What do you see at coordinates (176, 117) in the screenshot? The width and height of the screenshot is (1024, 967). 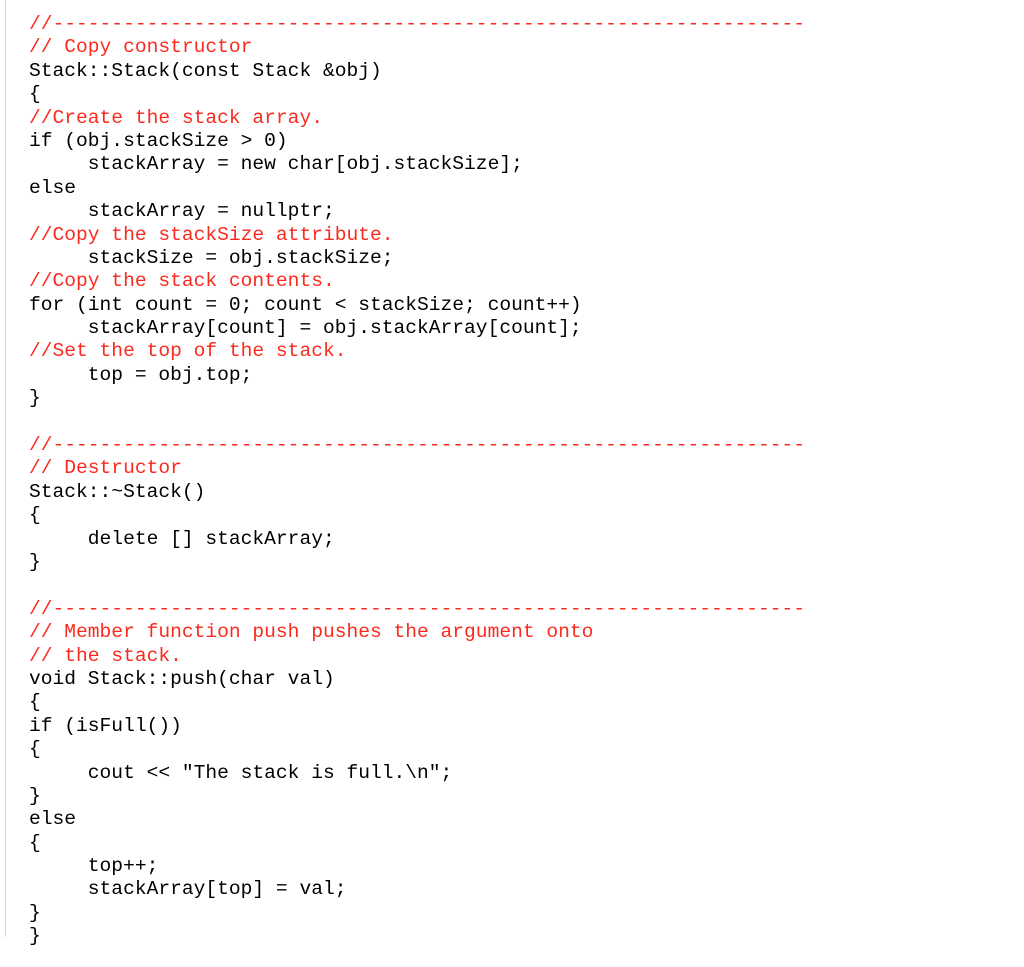 I see `code-line: //Create the stack array.` at bounding box center [176, 117].